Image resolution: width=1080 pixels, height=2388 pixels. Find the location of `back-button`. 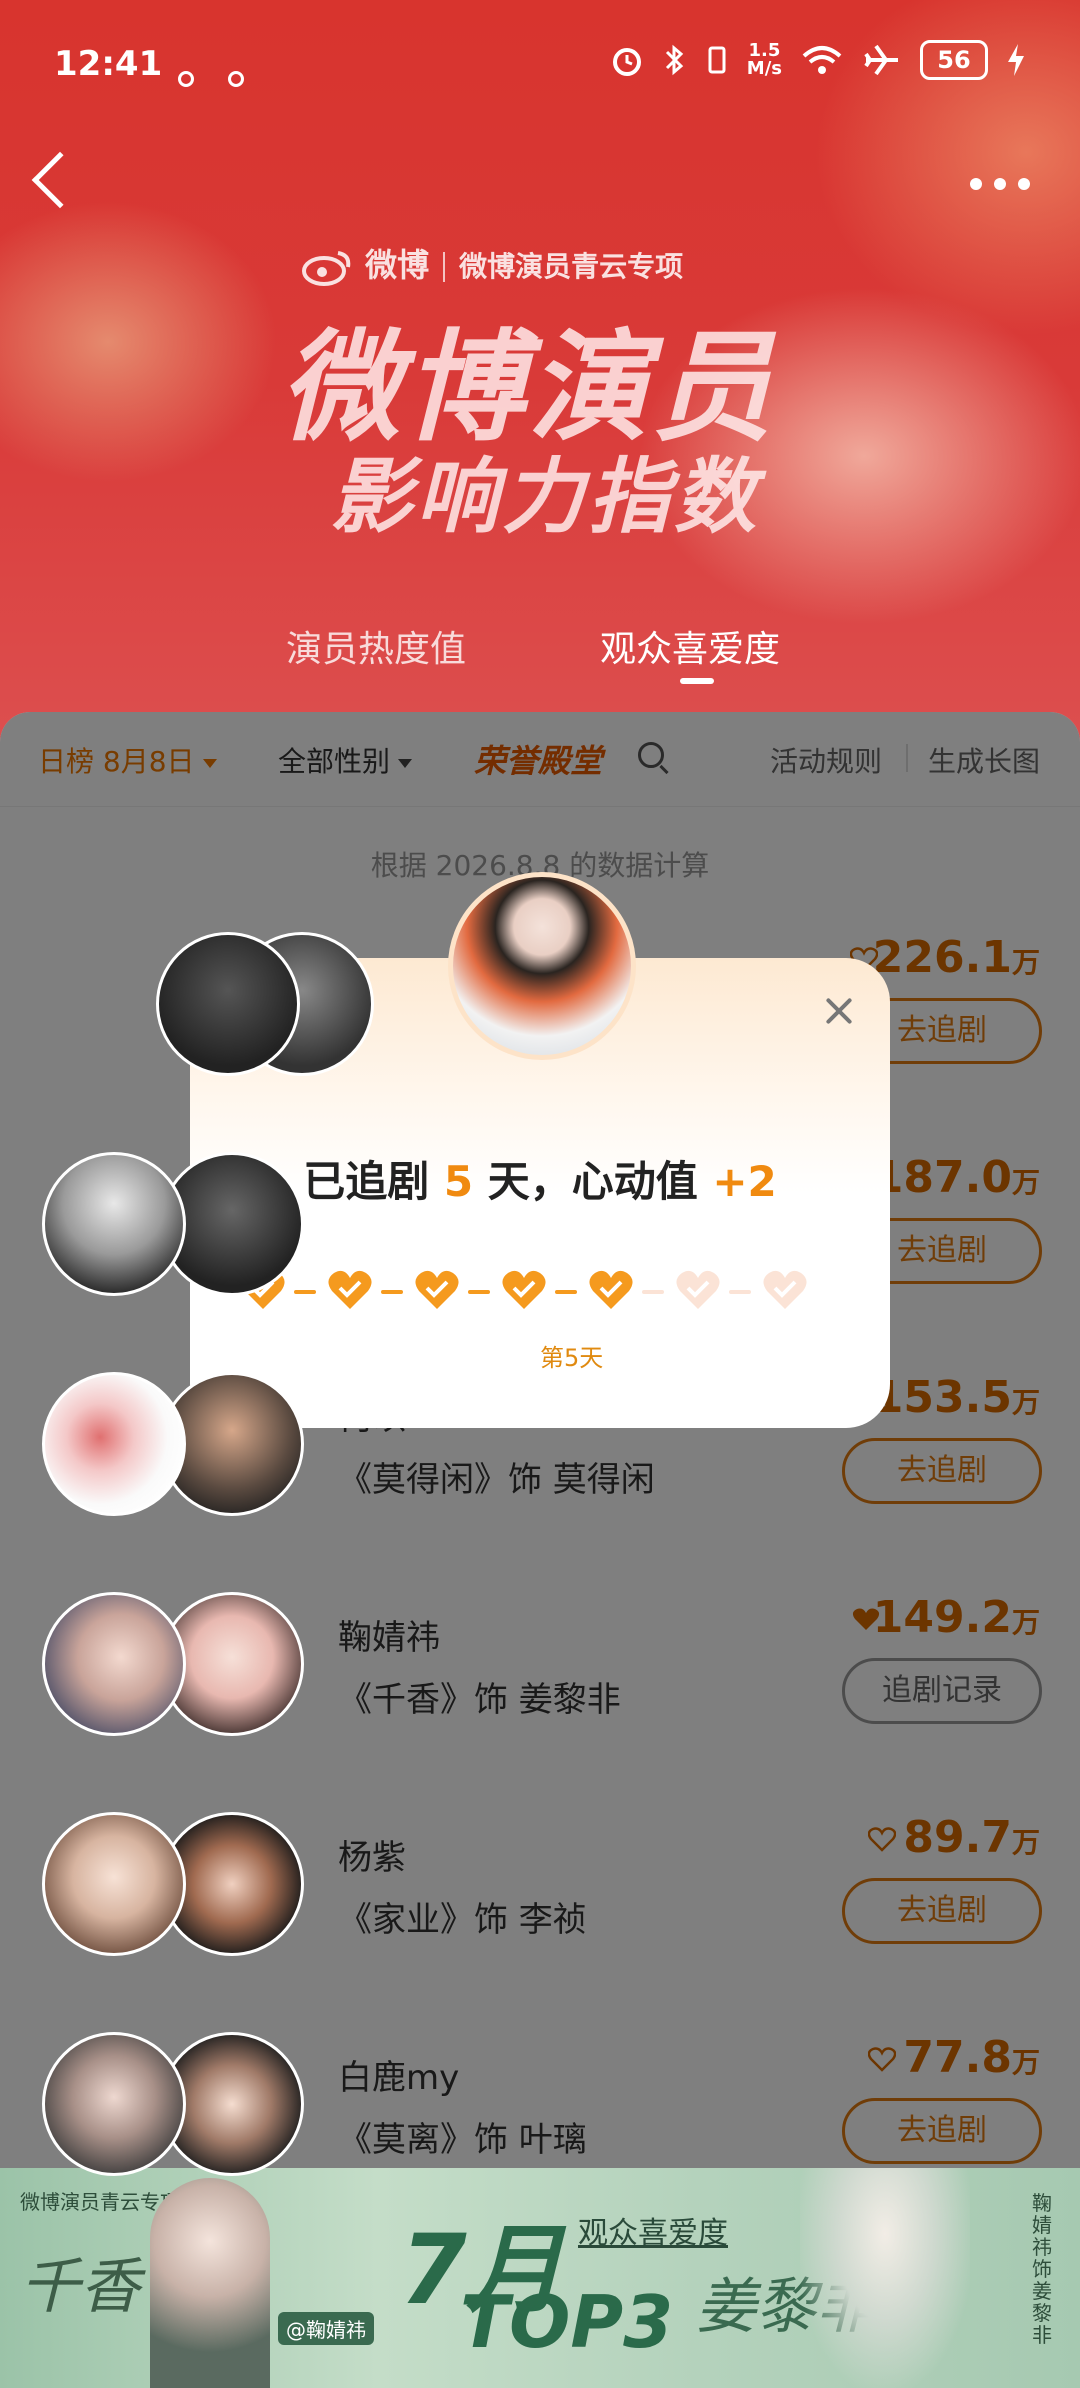

back-button is located at coordinates (60, 180).